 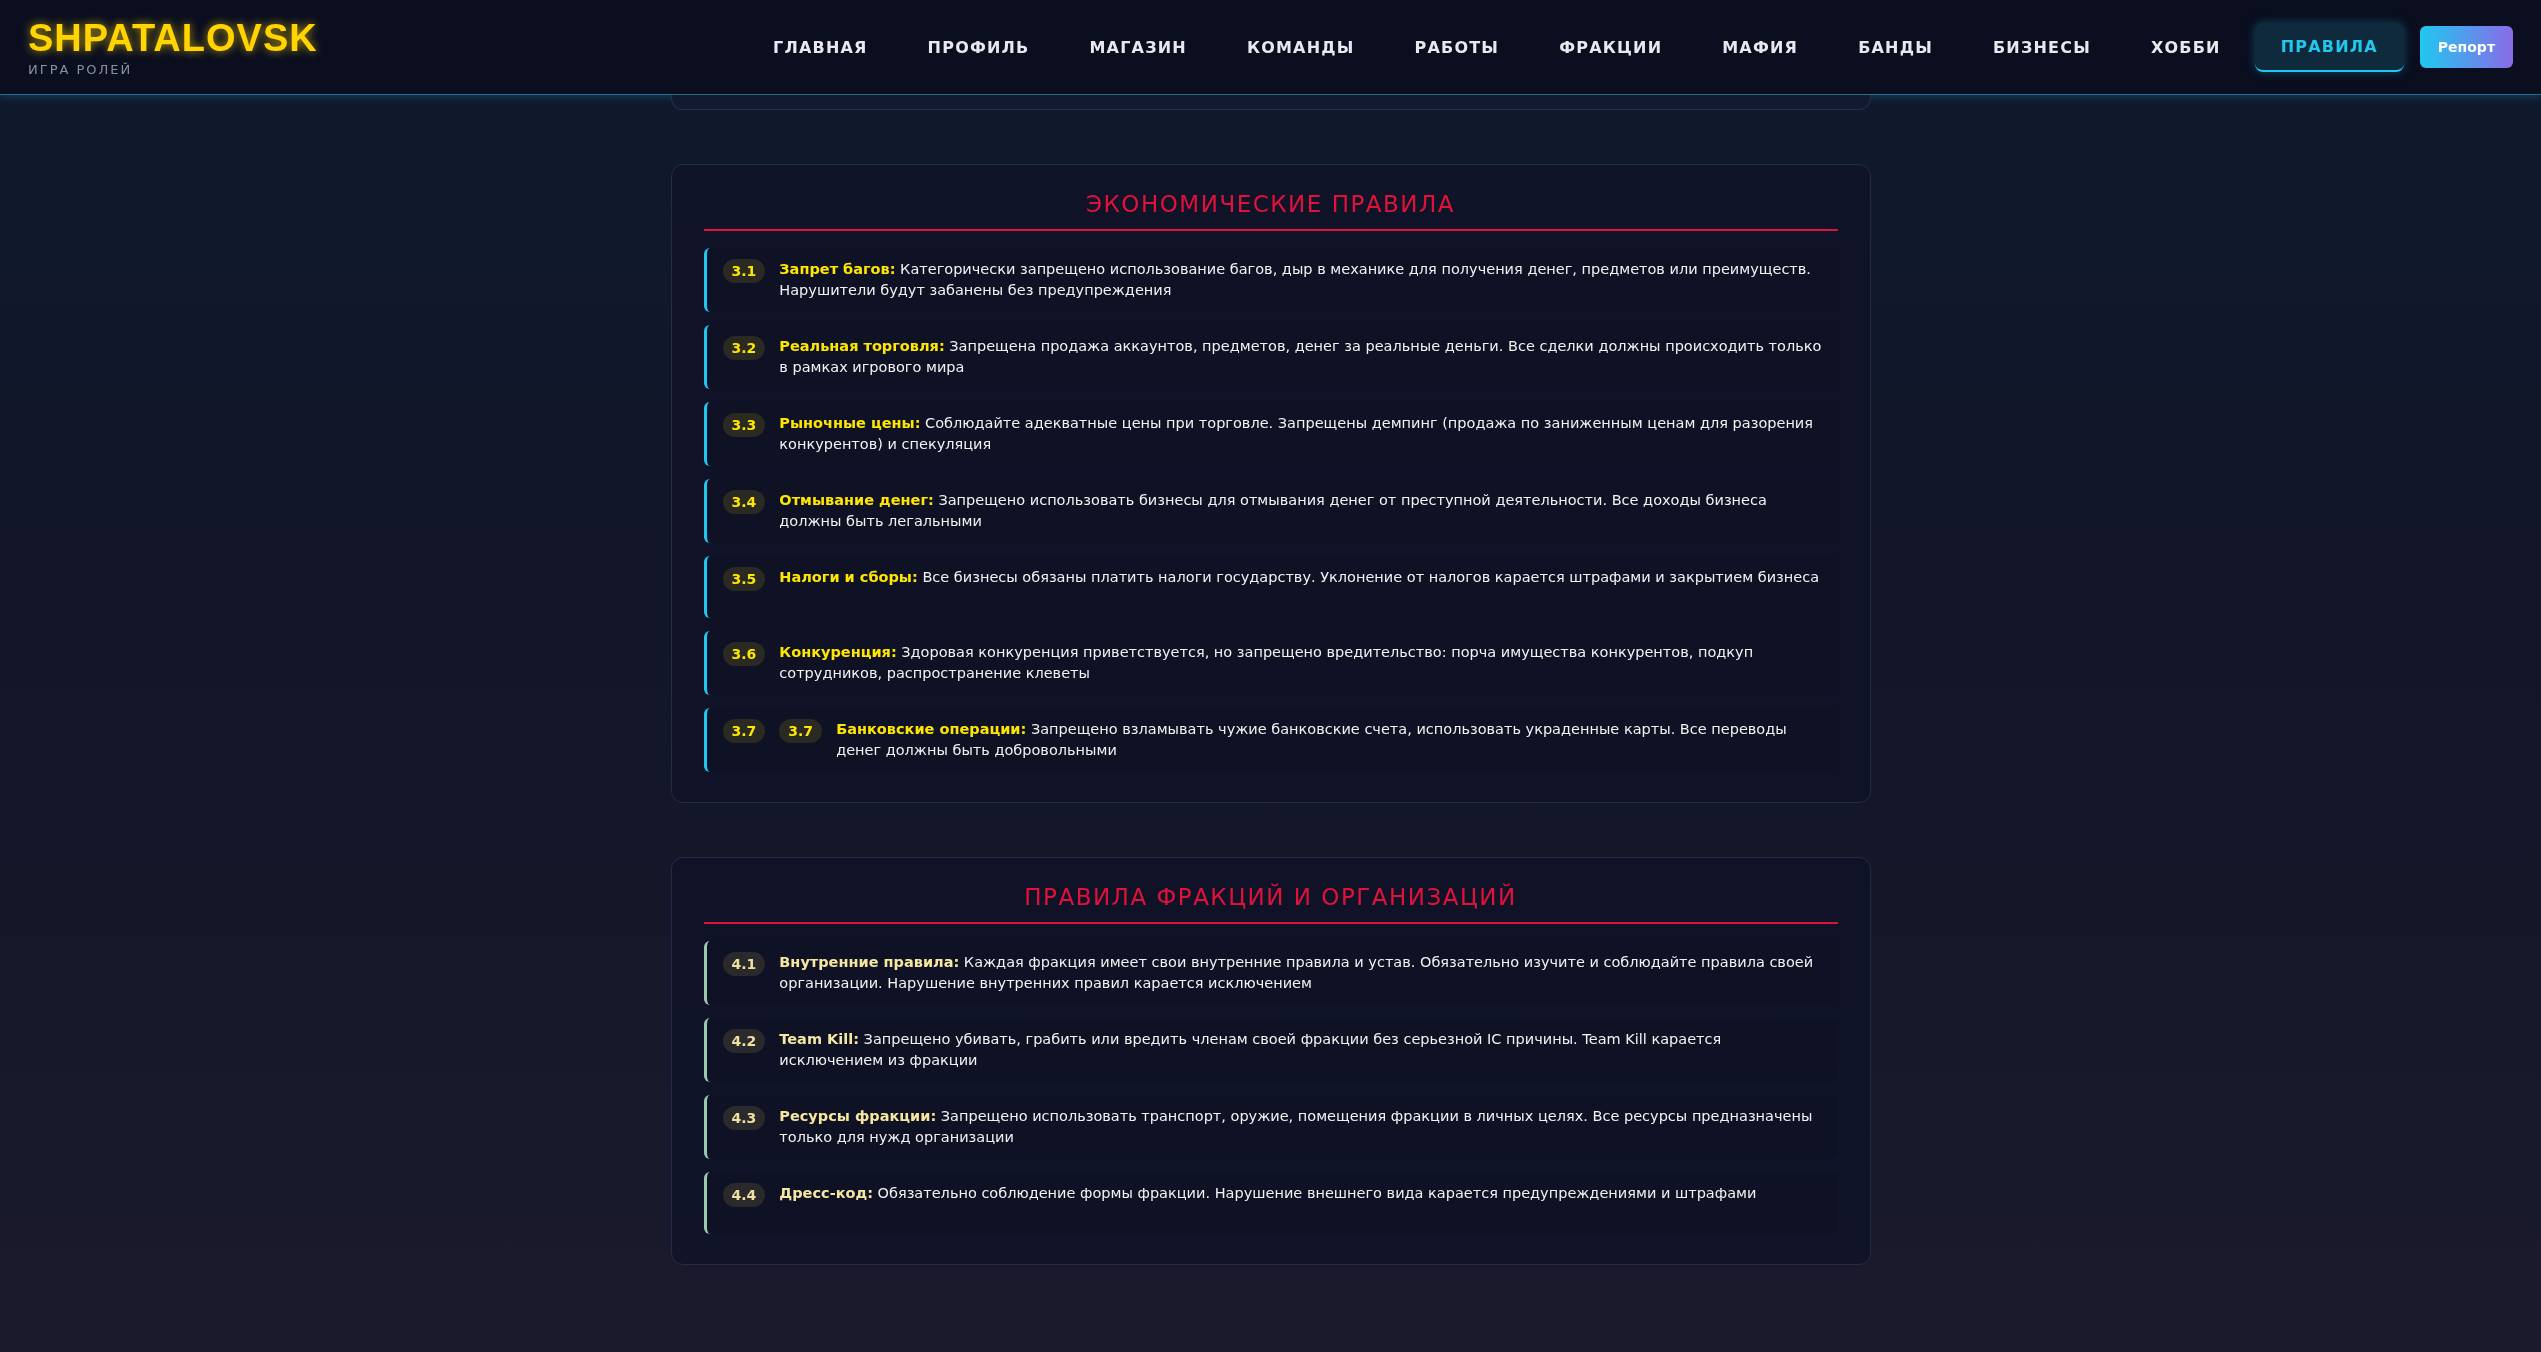 I want to click on rule-number-badge: 3.1, so click(x=744, y=271).